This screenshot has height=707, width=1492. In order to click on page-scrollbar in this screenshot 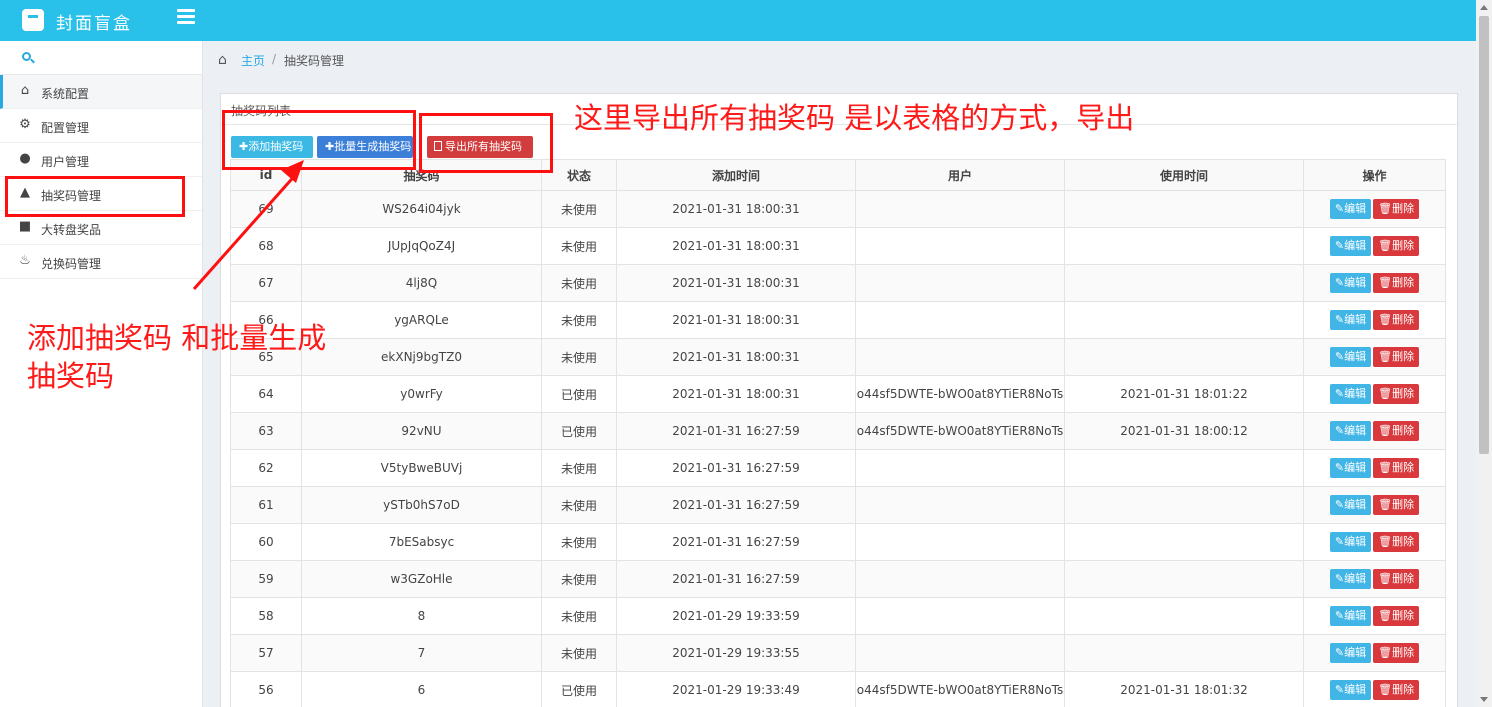, I will do `click(1484, 353)`.